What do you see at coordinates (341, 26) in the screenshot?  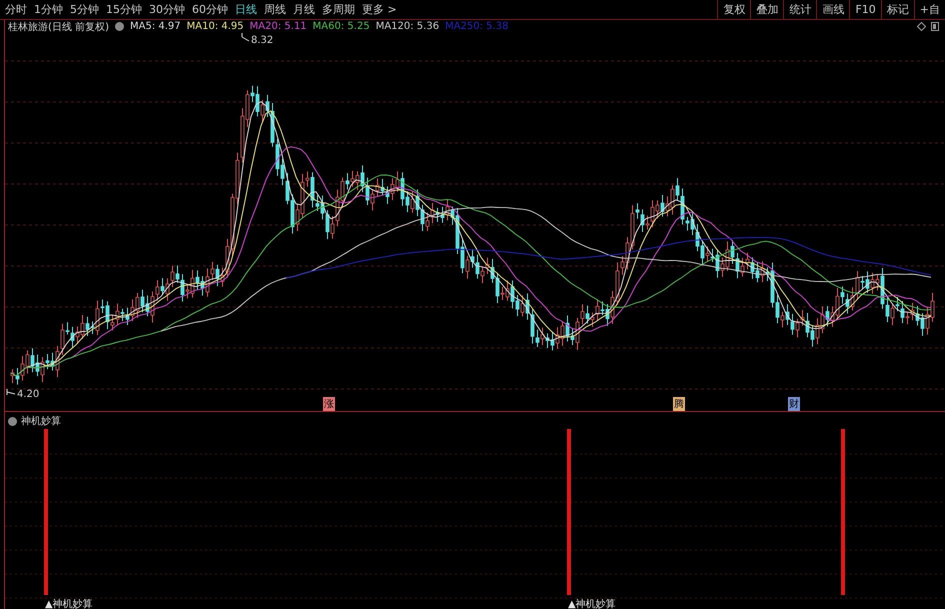 I see `moving-average-value: MA60: 5.25` at bounding box center [341, 26].